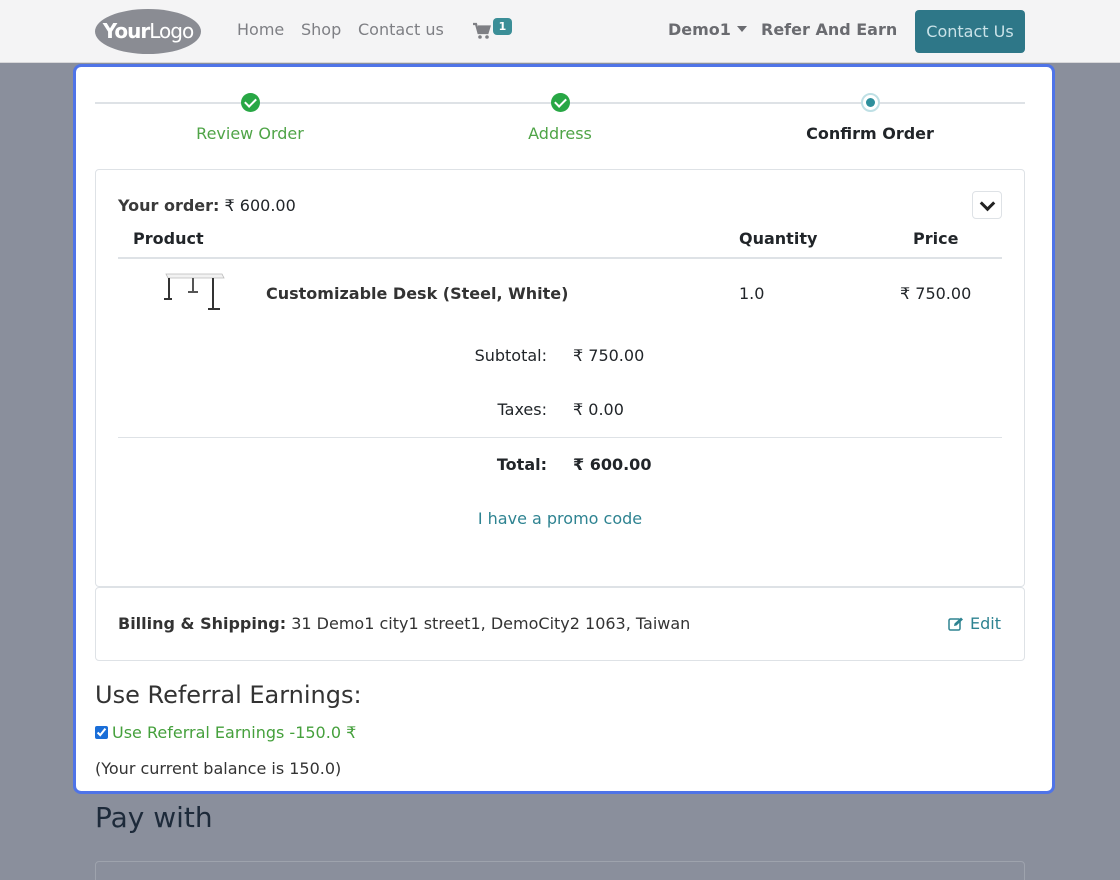  I want to click on column-header-price: Price, so click(936, 238).